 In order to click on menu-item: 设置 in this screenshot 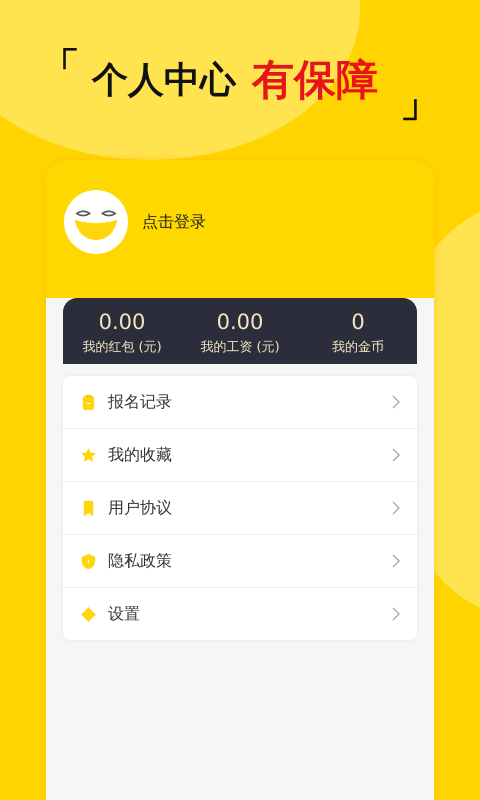, I will do `click(124, 614)`.